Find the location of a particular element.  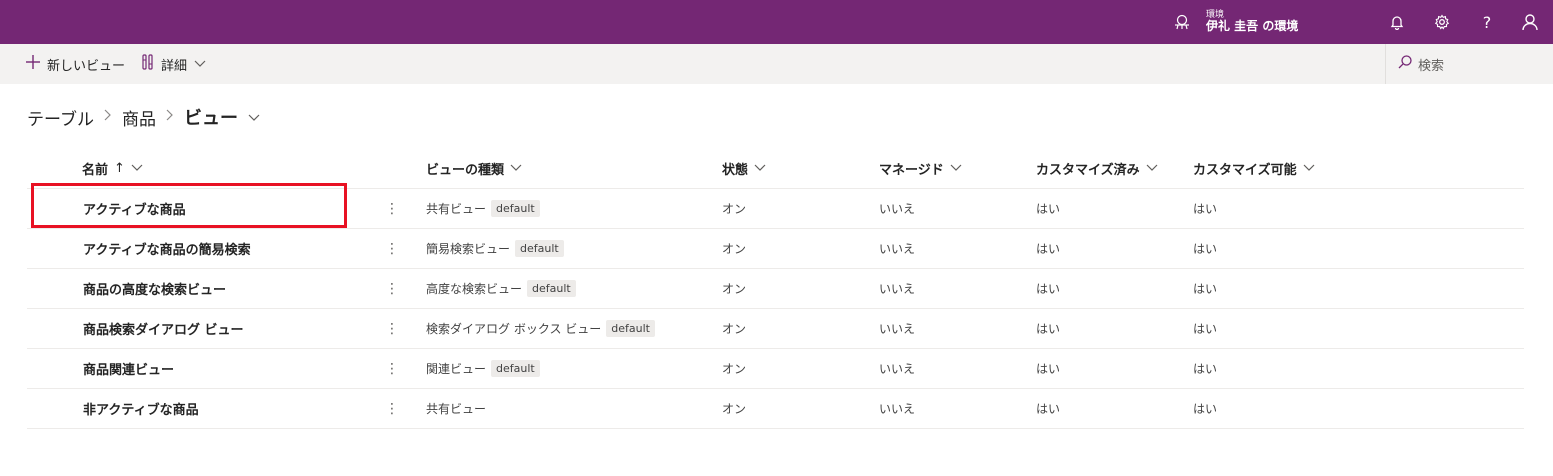

help-icon: ? is located at coordinates (1487, 22).